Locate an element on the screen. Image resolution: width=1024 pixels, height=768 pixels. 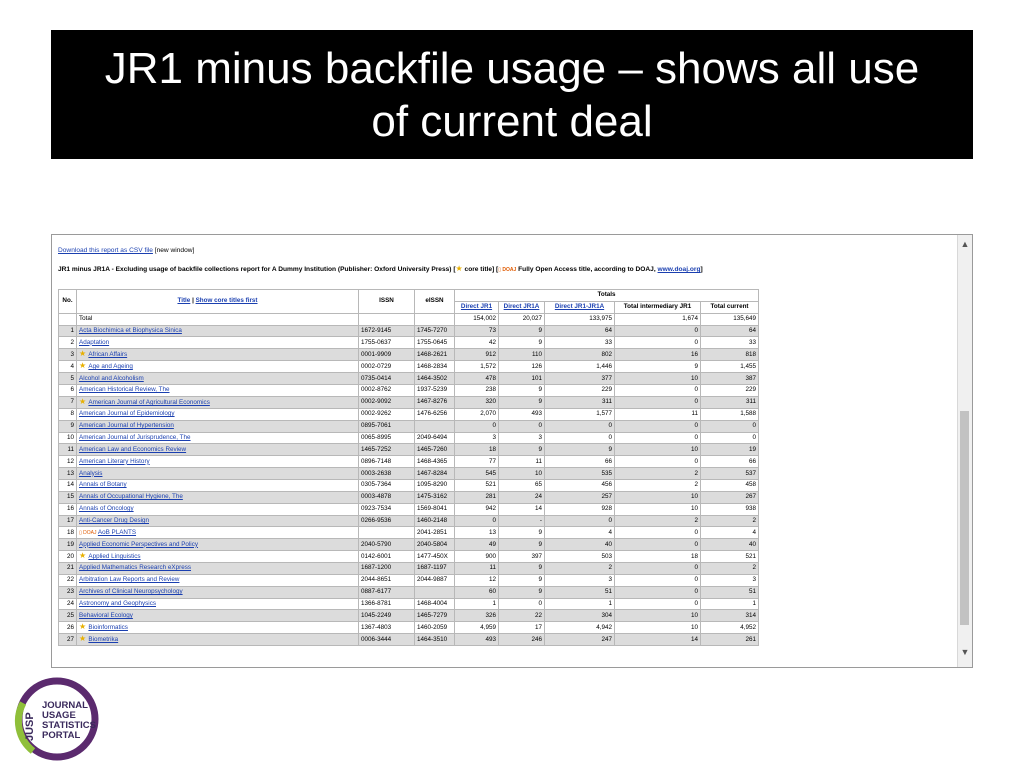
row-current: 33 is located at coordinates (729, 343).